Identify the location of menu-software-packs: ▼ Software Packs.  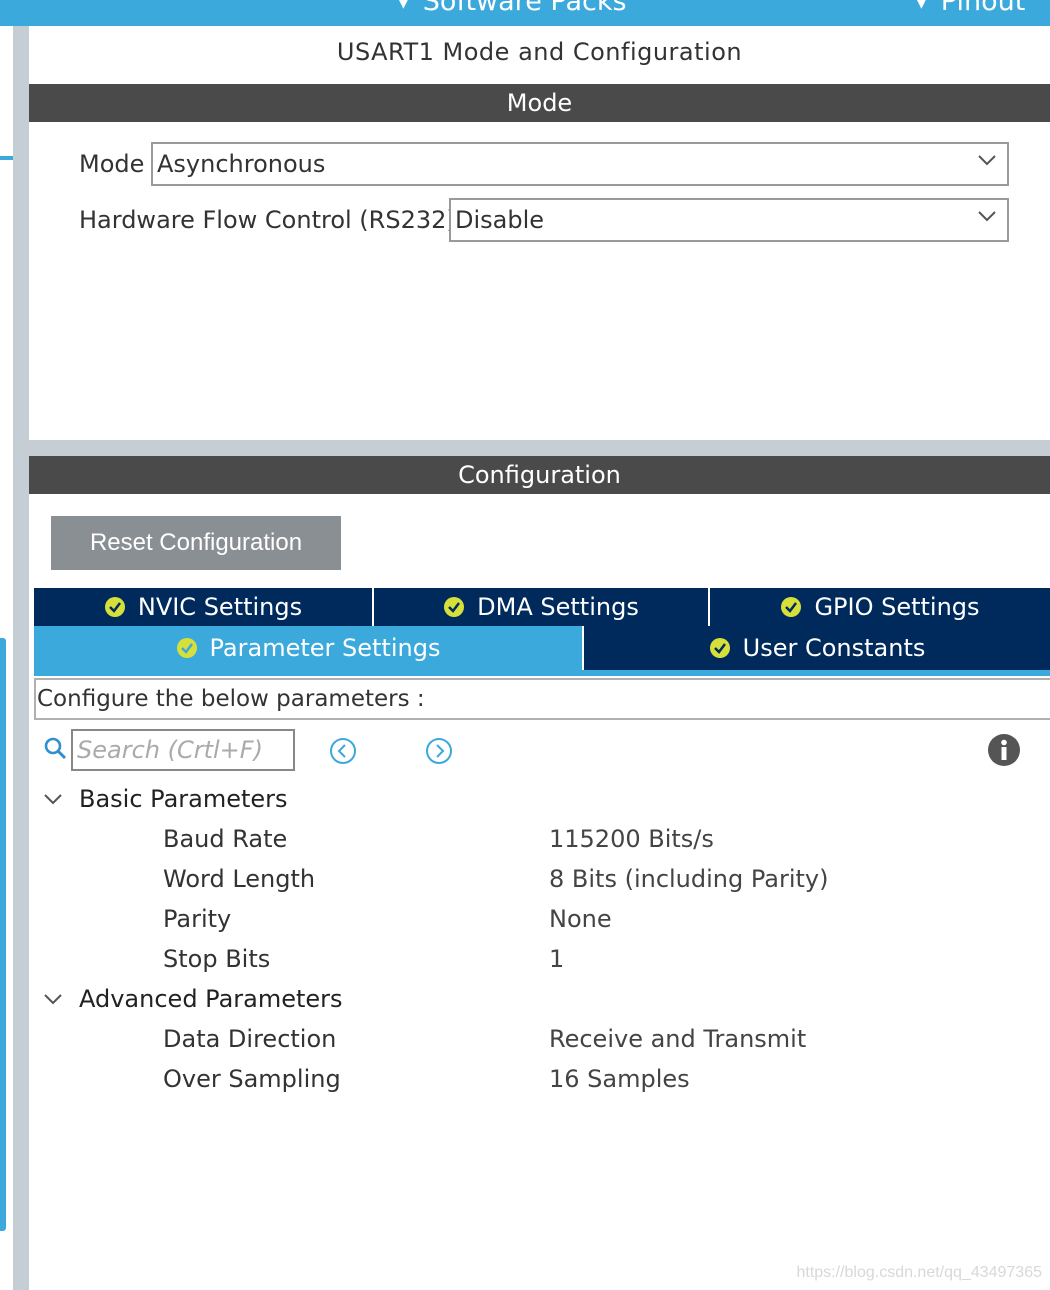
(512, 8).